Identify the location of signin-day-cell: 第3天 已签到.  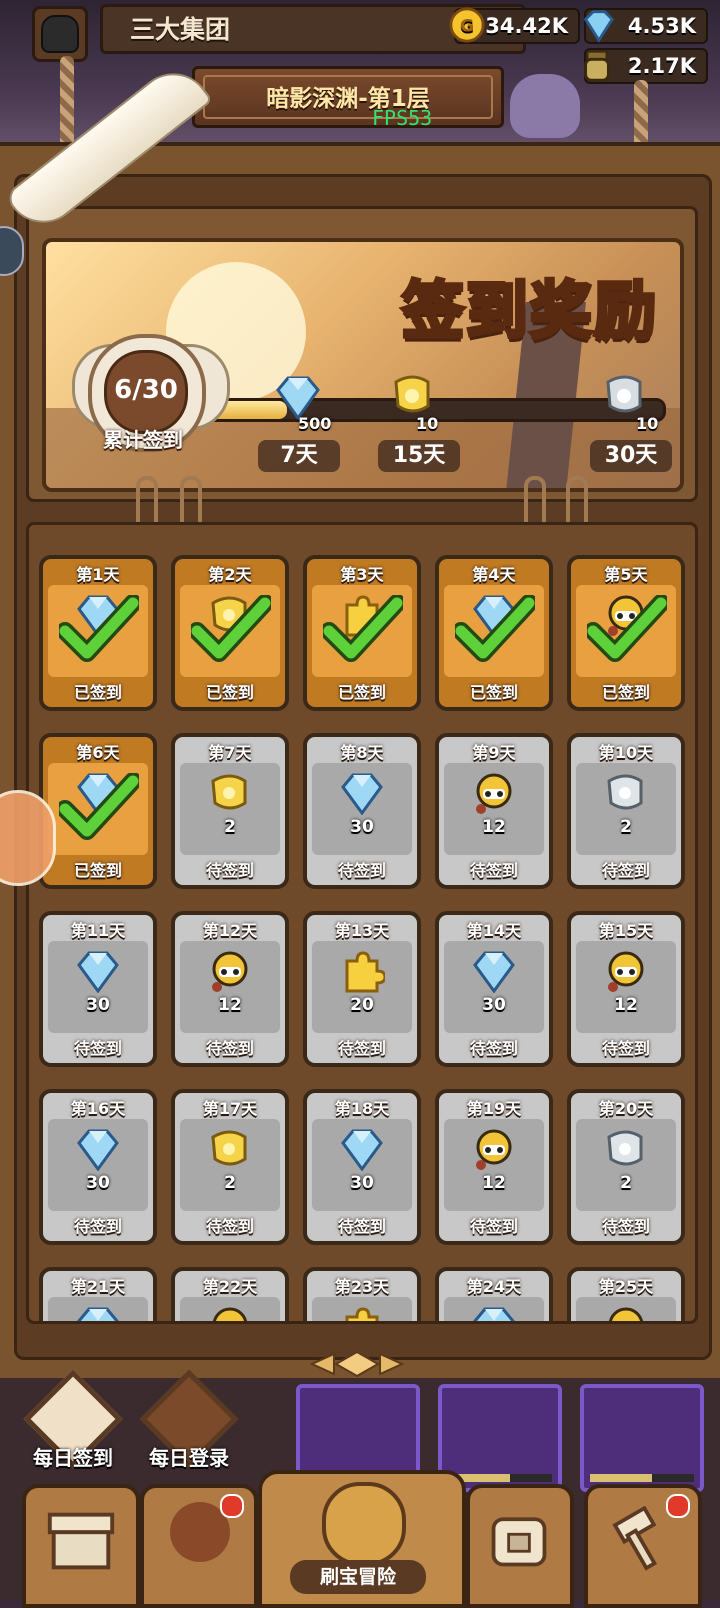
(362, 633).